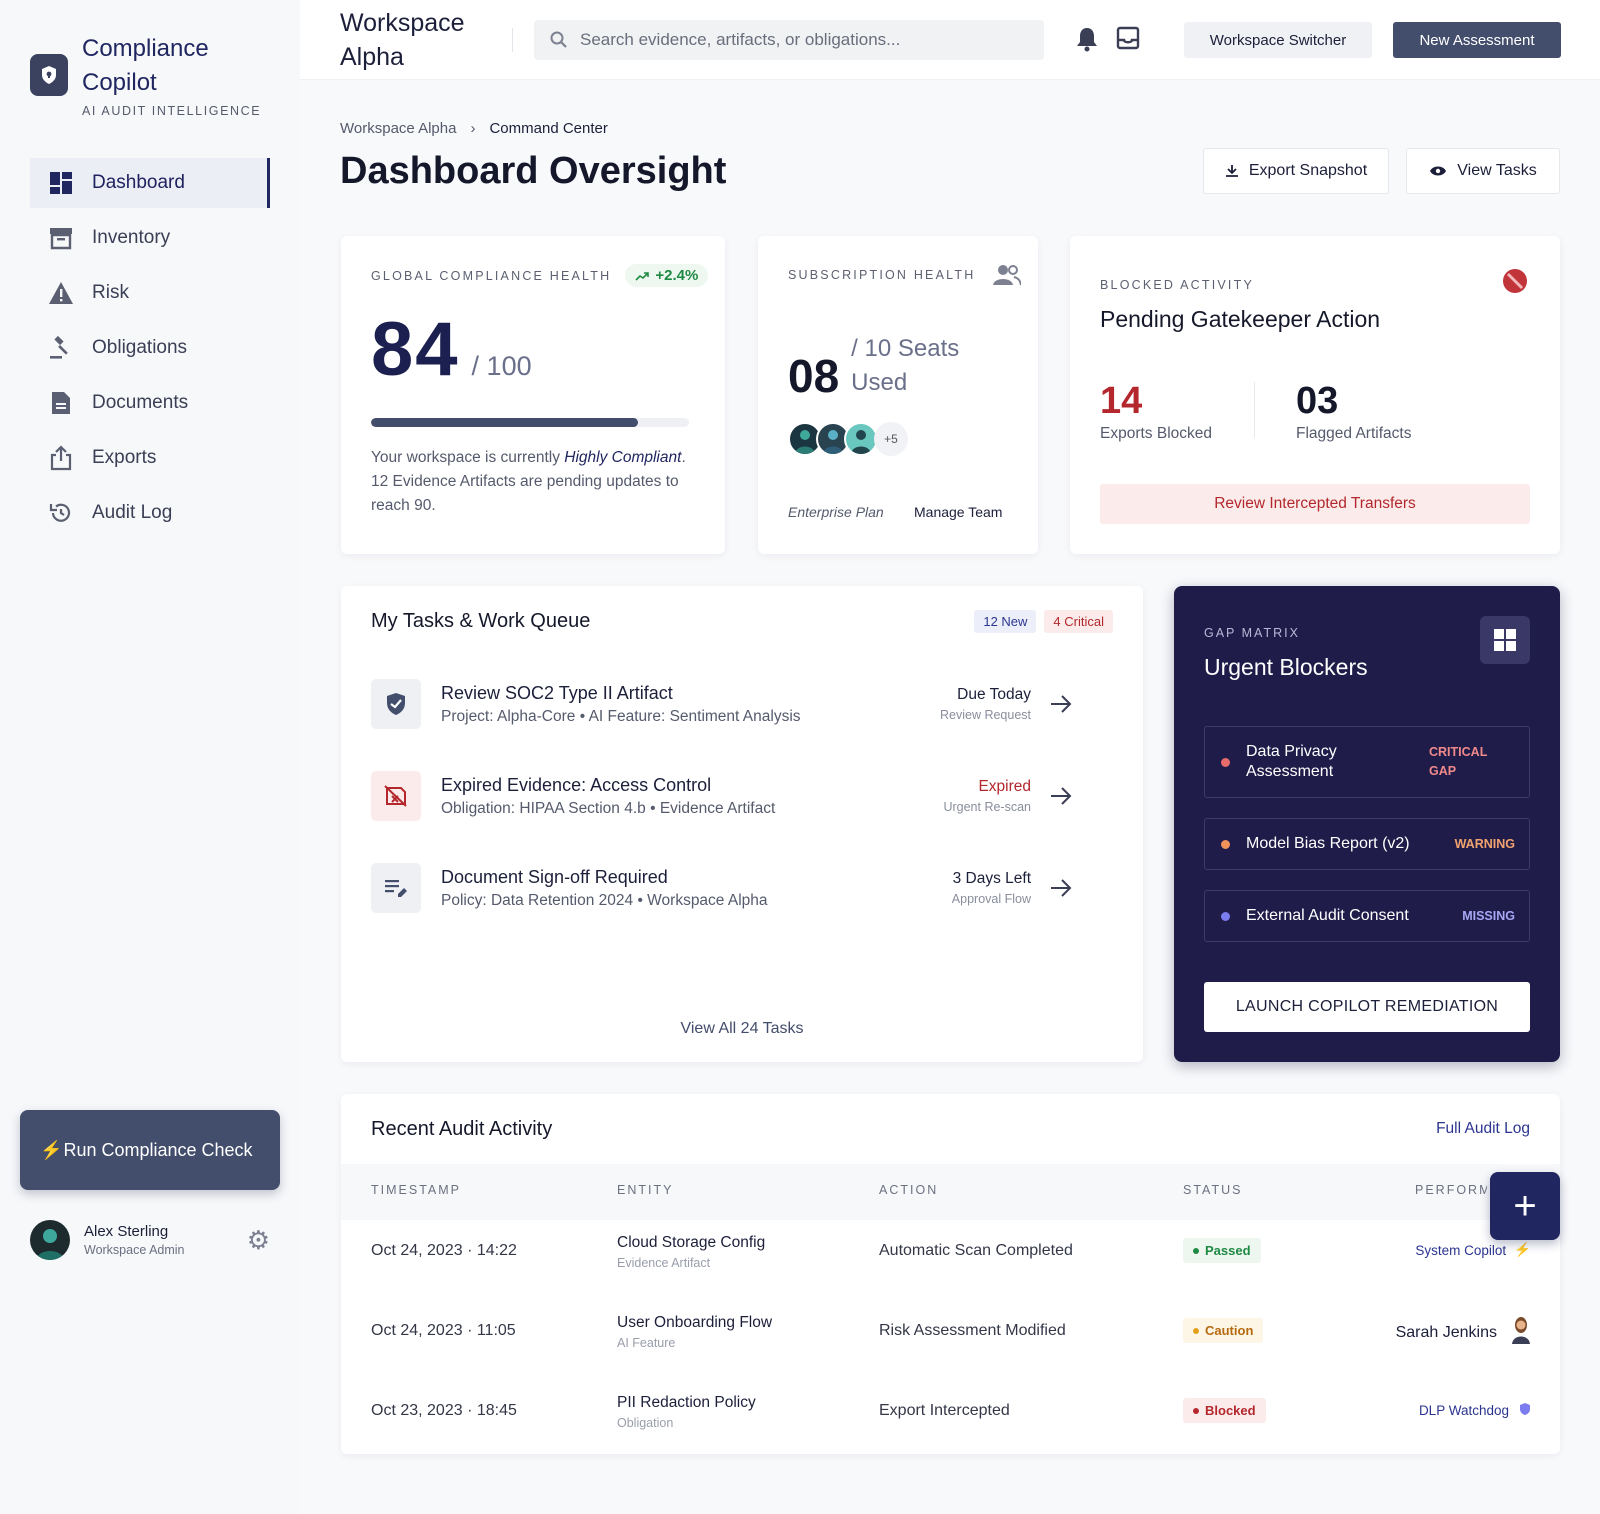 The image size is (1600, 1514). What do you see at coordinates (836, 512) in the screenshot?
I see `plan-name: Enterprise Plan` at bounding box center [836, 512].